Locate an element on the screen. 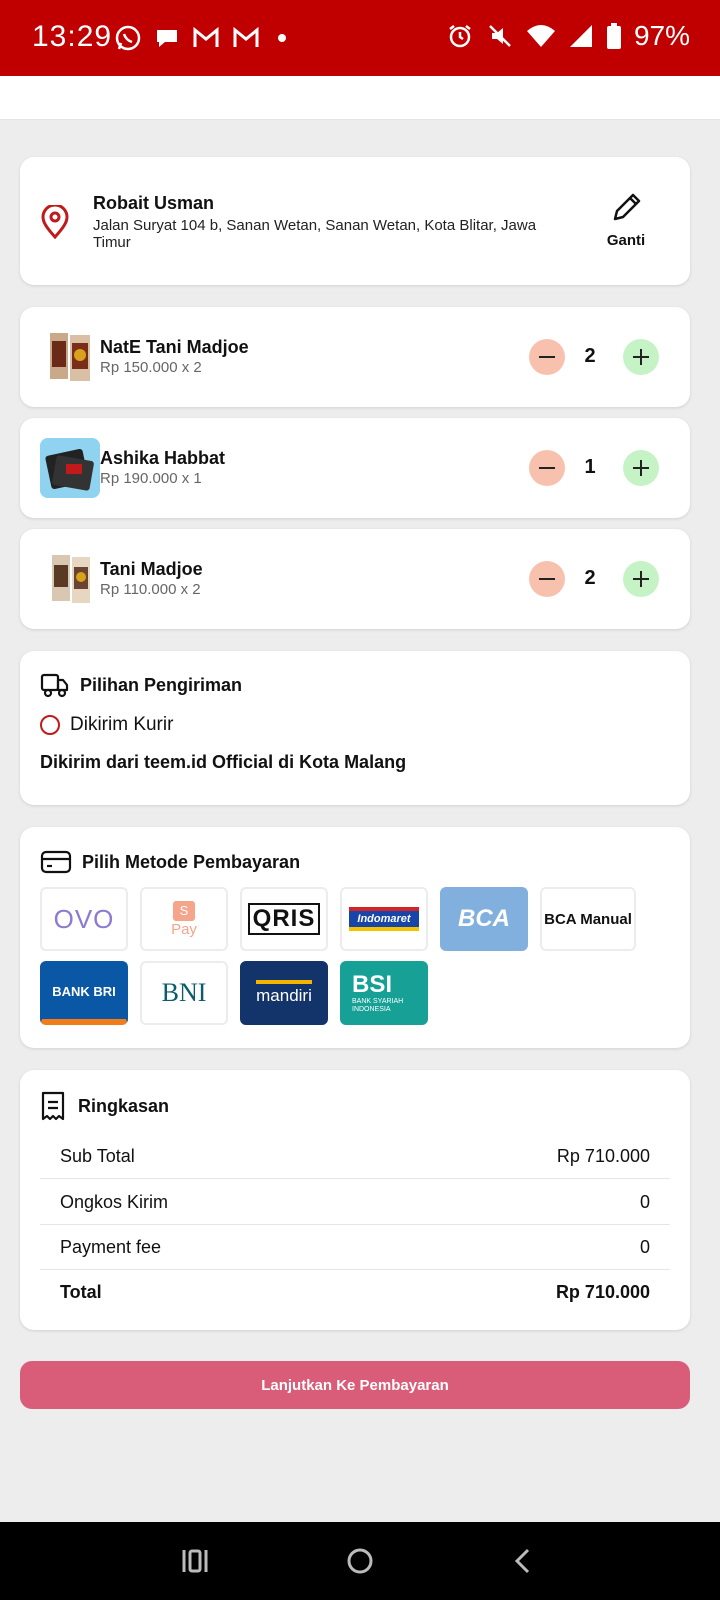  home-icon is located at coordinates (360, 1561).